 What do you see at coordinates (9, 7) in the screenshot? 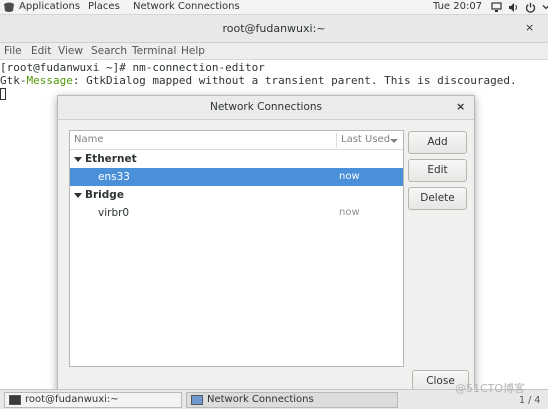
I see `applications-icon` at bounding box center [9, 7].